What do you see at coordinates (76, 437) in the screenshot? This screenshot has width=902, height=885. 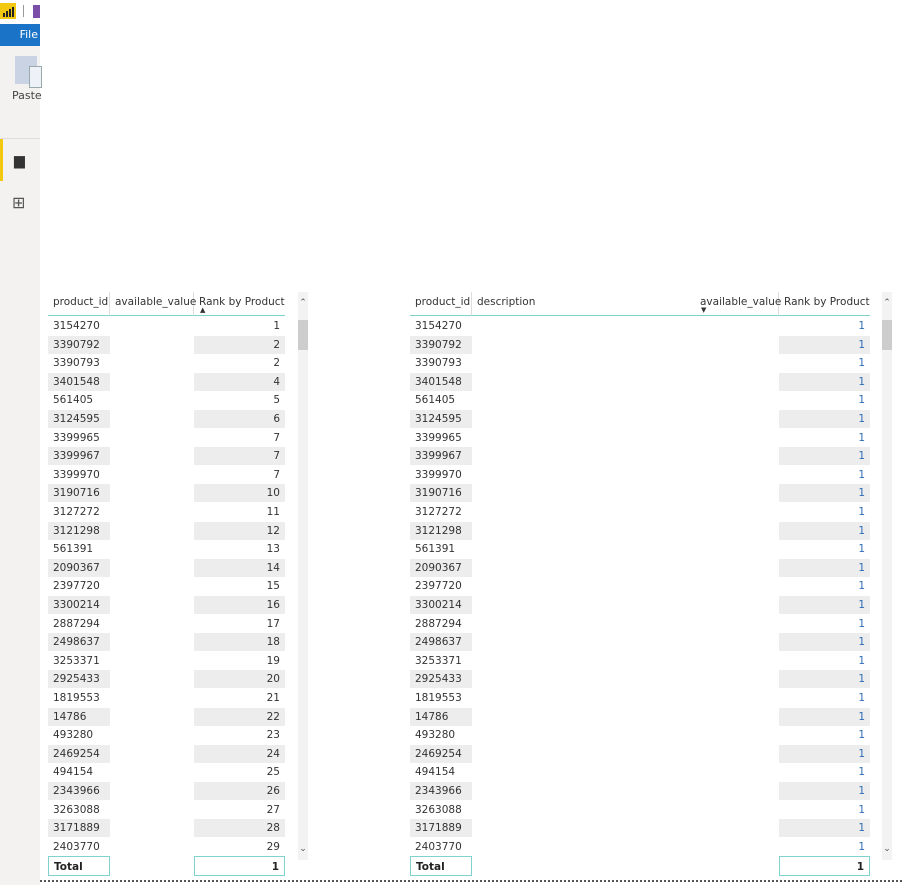 I see `cell-product-id: 3399965` at bounding box center [76, 437].